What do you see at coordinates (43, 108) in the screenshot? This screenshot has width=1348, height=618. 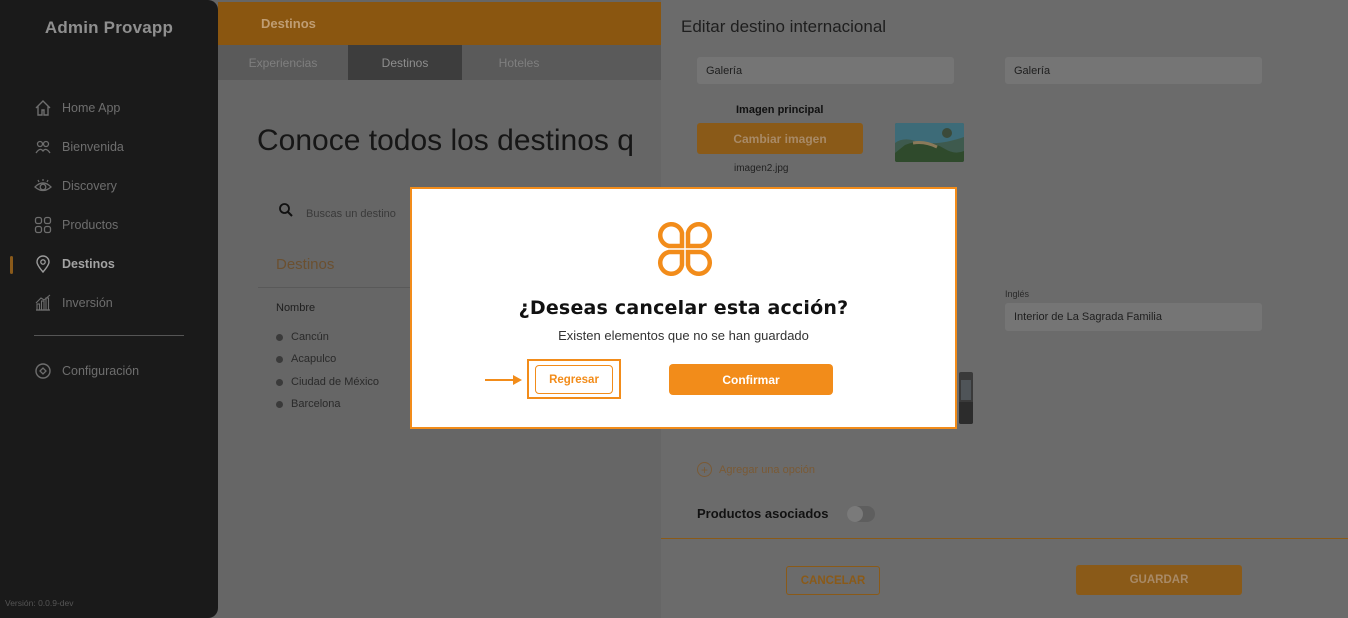 I see `home-icon` at bounding box center [43, 108].